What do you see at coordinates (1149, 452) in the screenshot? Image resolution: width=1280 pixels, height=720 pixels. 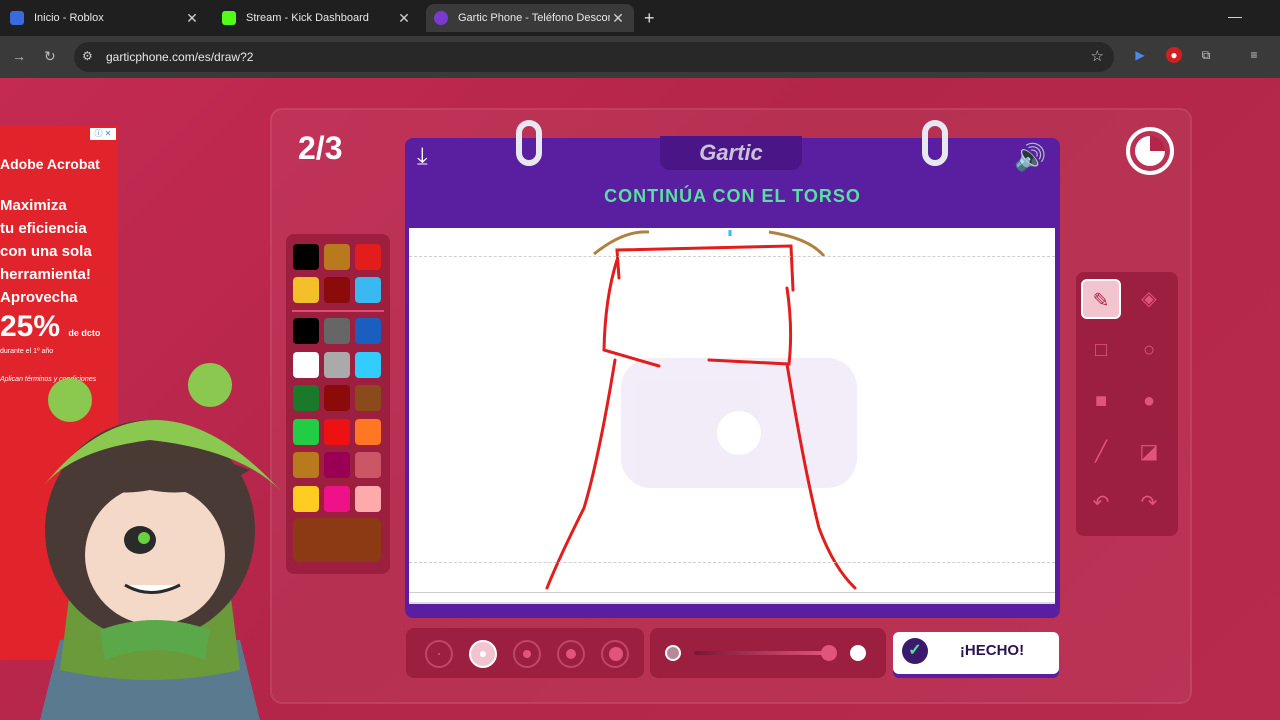 I see `fill-bucket-icon: ◪` at bounding box center [1149, 452].